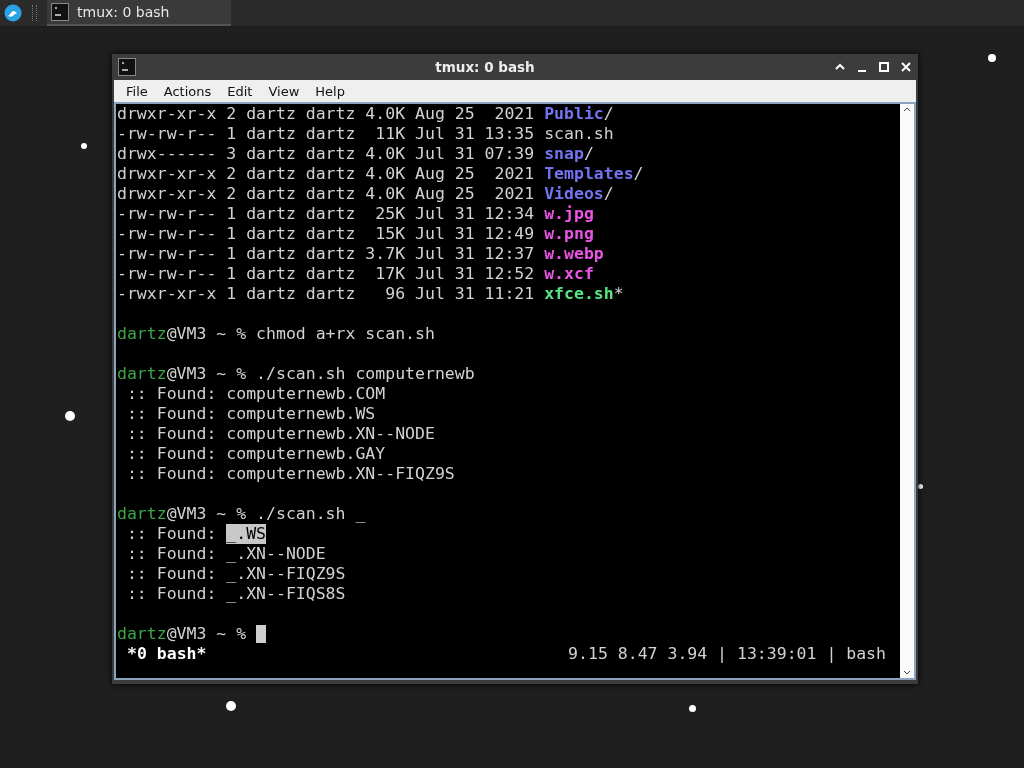 Image resolution: width=1024 pixels, height=768 pixels. I want to click on terminal-text: -rwxr-xr-x 1 dartz dartz 96 Jul 31 11:21, so click(326, 294).